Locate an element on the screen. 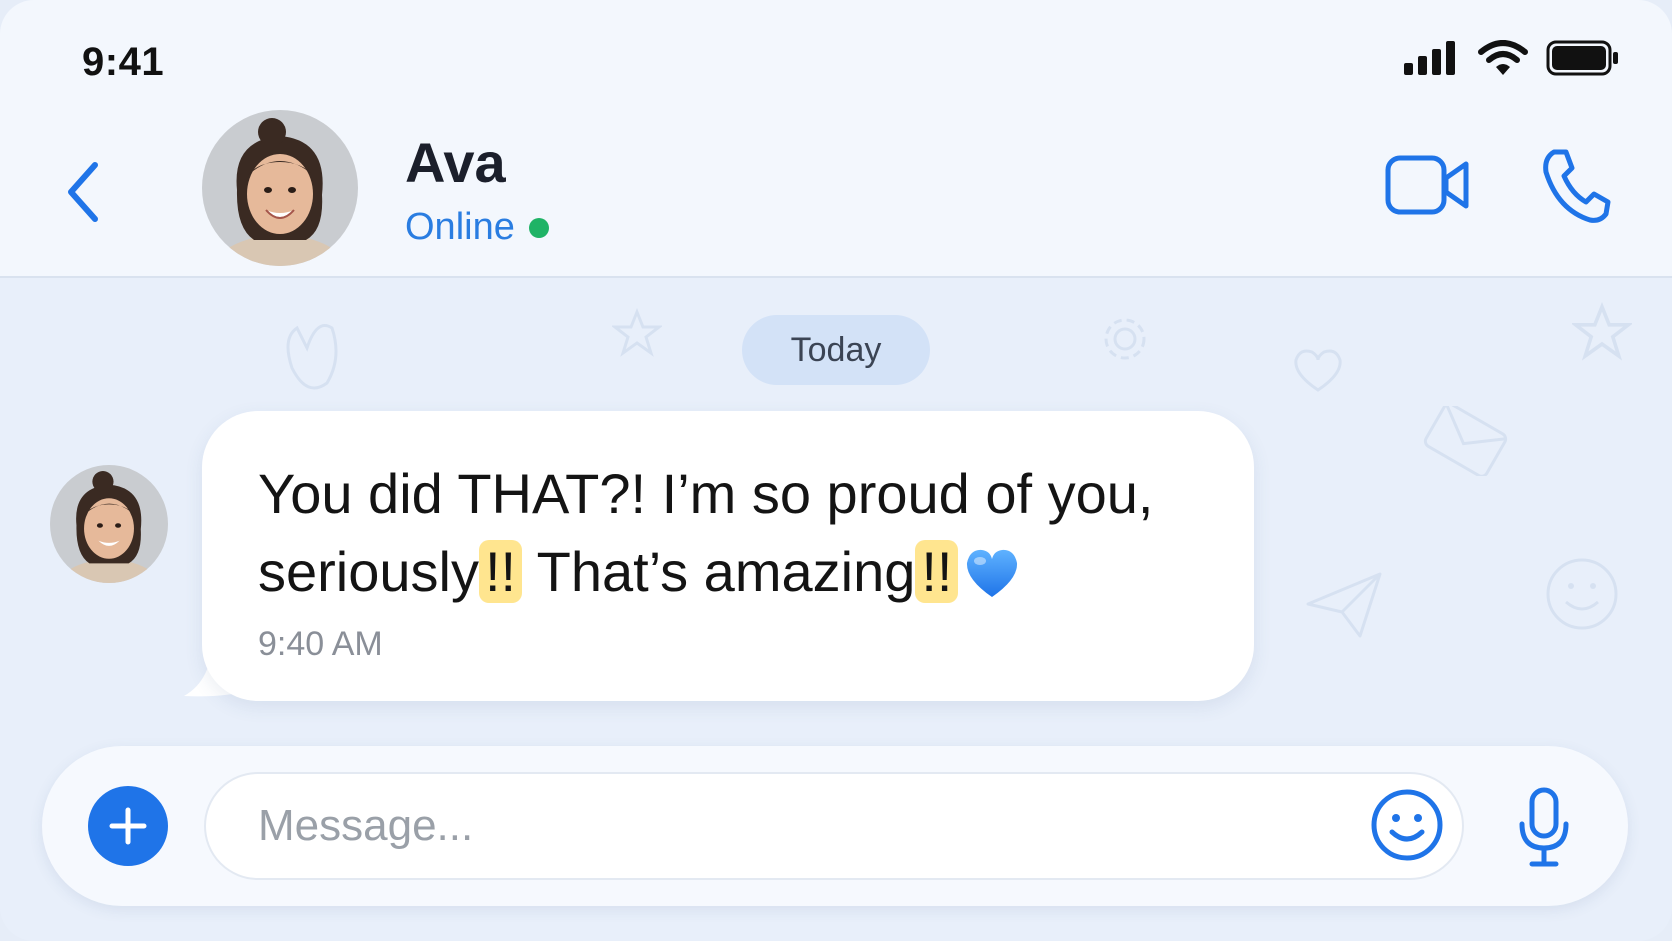 This screenshot has height=941, width=1672. smiley-icon is located at coordinates (1407, 825).